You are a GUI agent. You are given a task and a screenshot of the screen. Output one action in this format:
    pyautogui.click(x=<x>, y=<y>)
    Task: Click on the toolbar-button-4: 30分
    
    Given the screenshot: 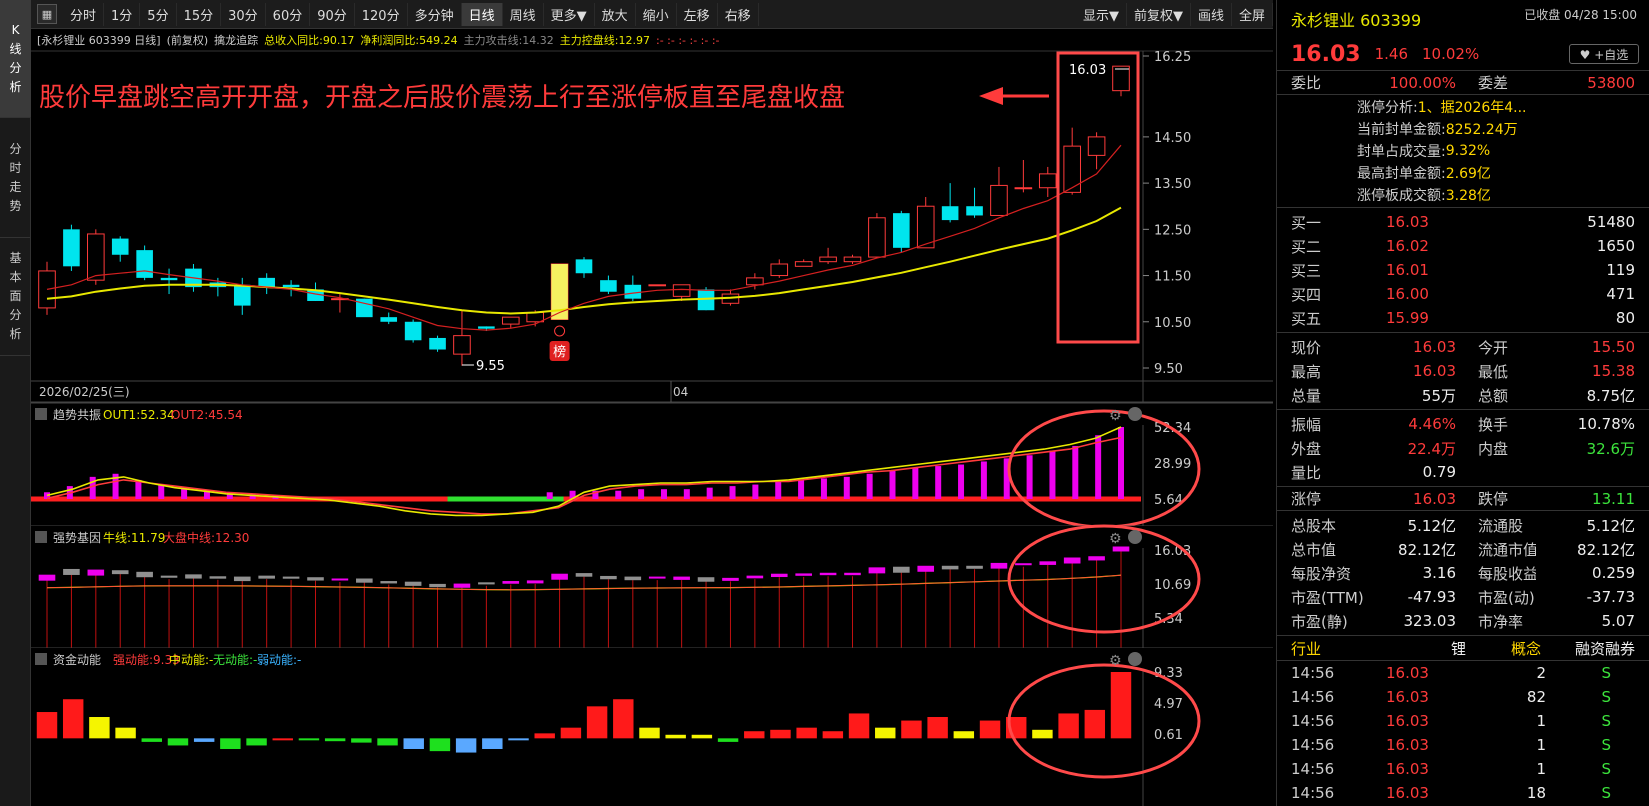 What is the action you would take?
    pyautogui.click(x=243, y=14)
    